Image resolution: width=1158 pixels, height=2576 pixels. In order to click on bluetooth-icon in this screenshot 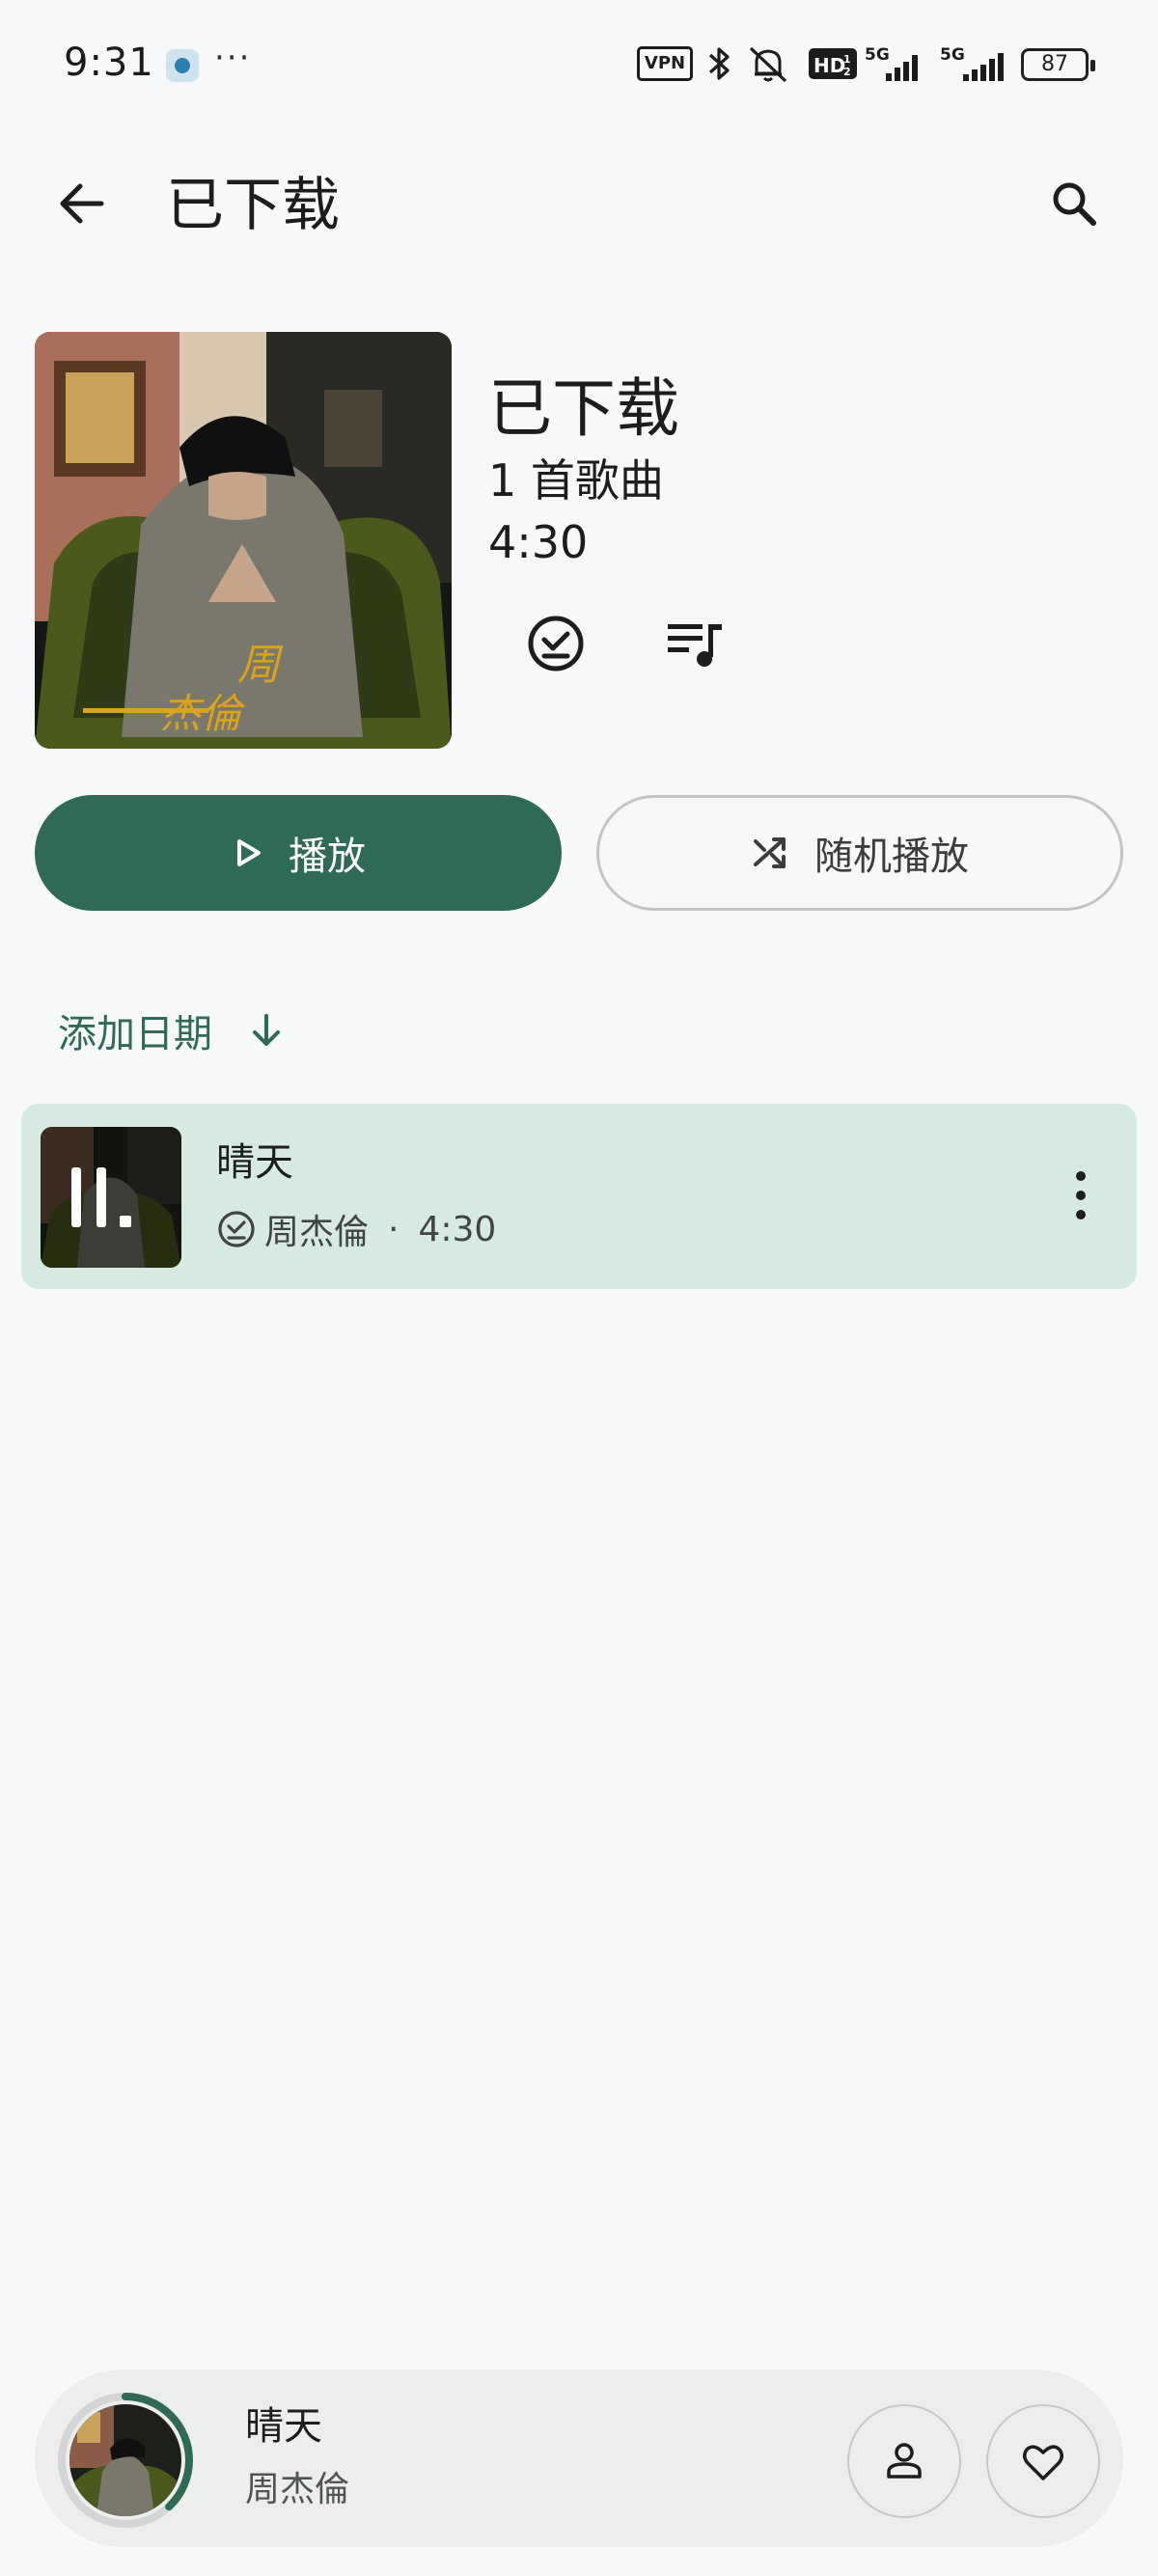, I will do `click(719, 64)`.